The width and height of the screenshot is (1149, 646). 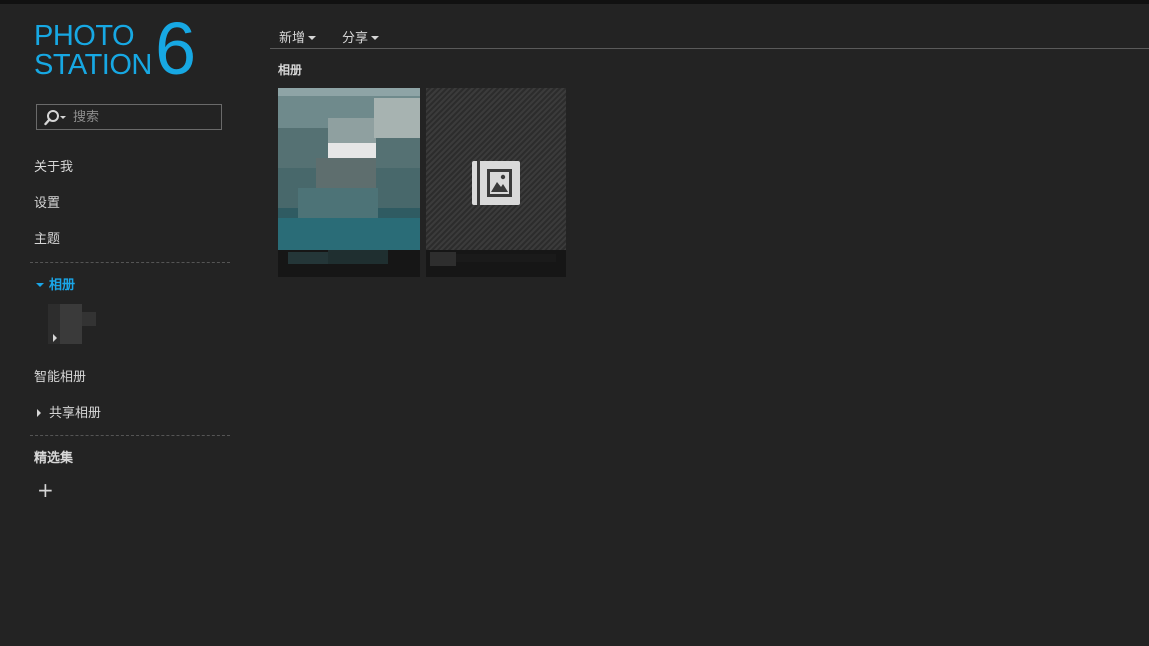 What do you see at coordinates (290, 70) in the screenshot?
I see `section-title: 相册` at bounding box center [290, 70].